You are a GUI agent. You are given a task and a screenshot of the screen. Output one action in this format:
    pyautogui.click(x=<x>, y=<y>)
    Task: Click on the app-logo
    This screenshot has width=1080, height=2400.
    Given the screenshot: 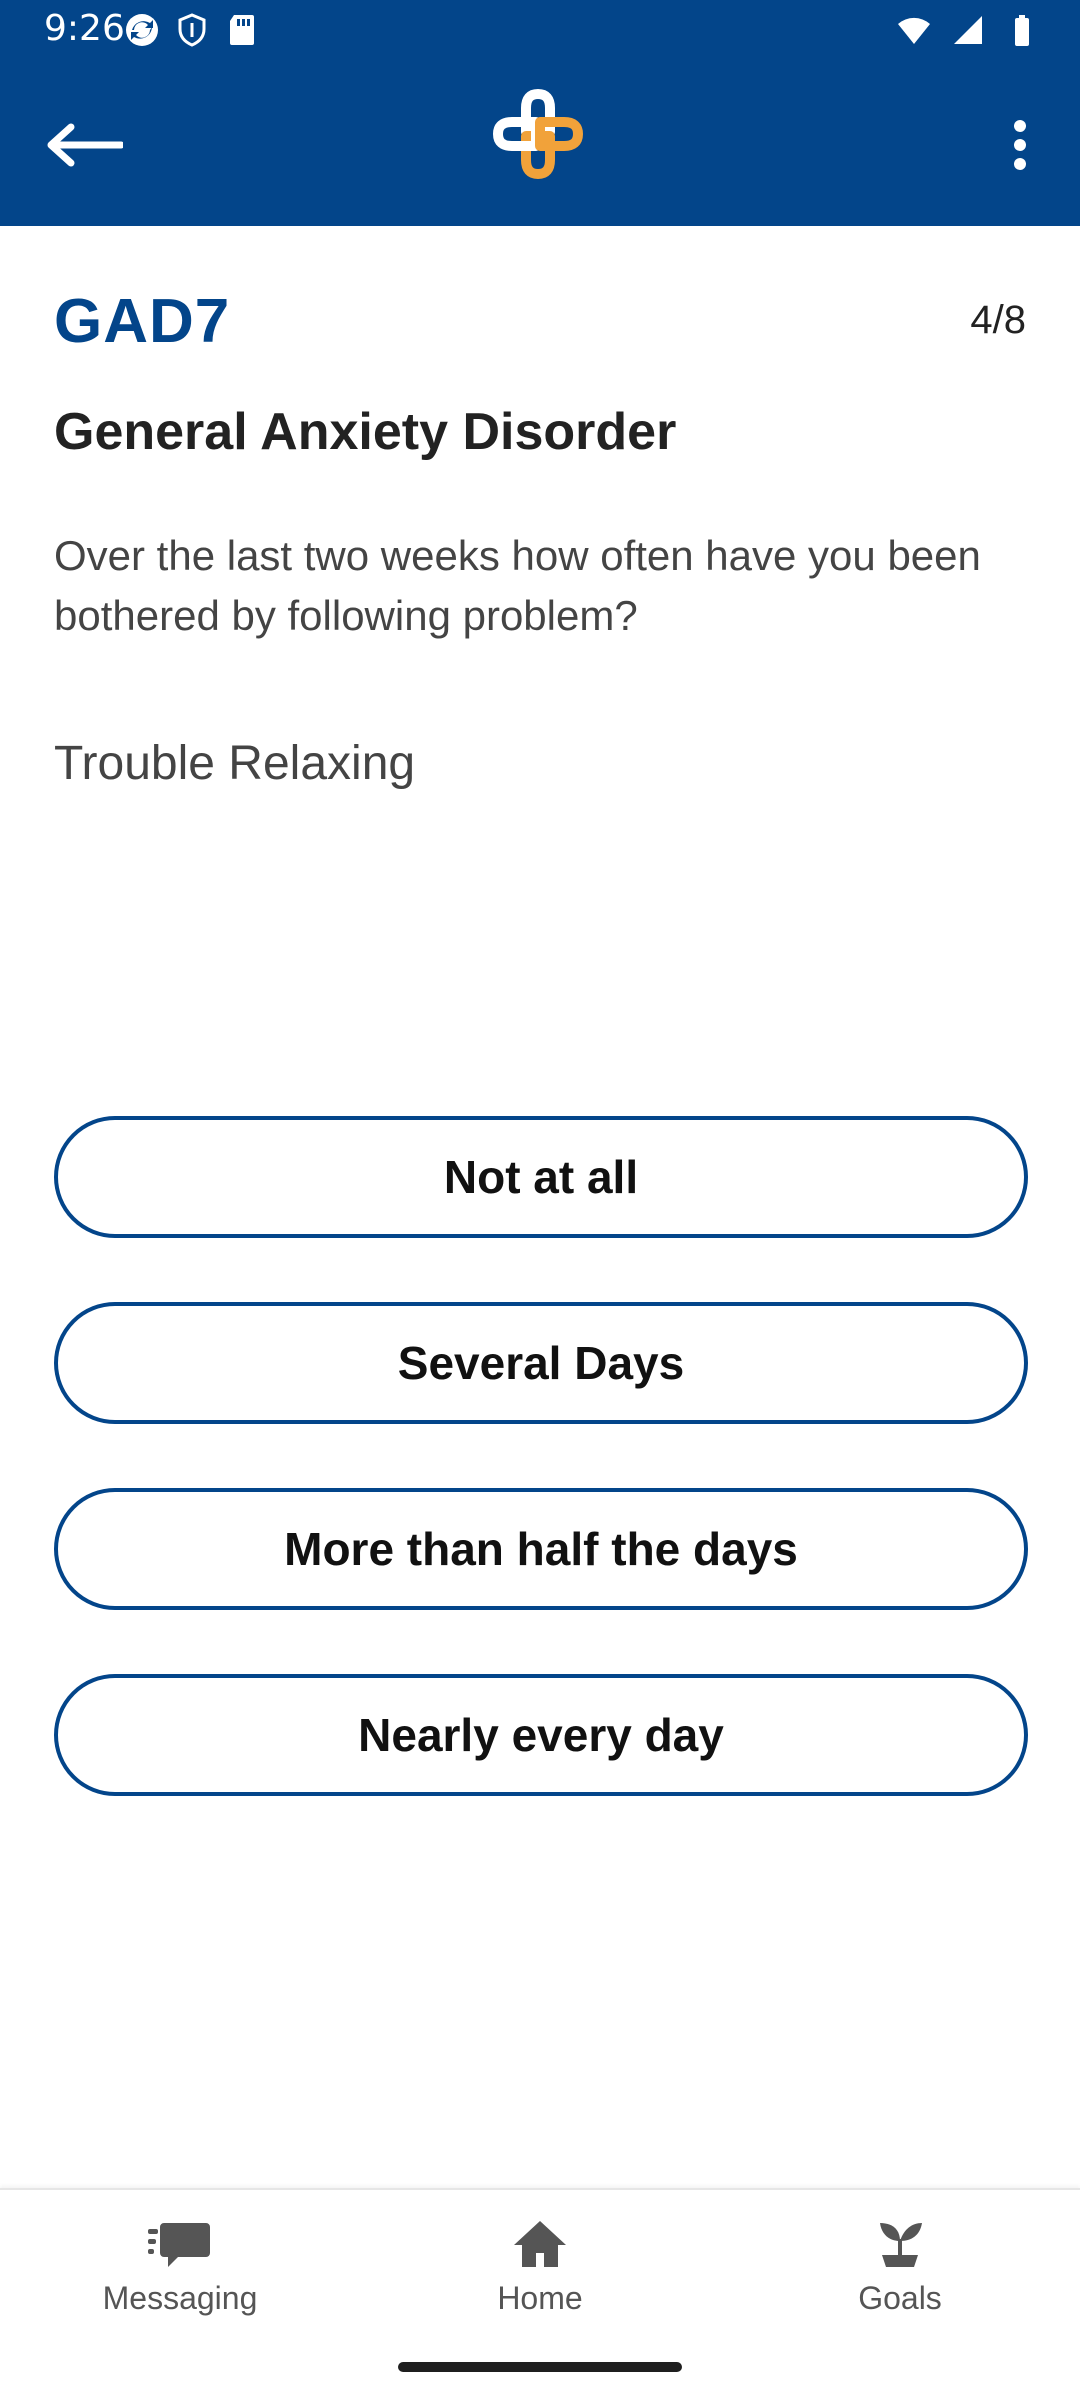 What is the action you would take?
    pyautogui.click(x=538, y=134)
    